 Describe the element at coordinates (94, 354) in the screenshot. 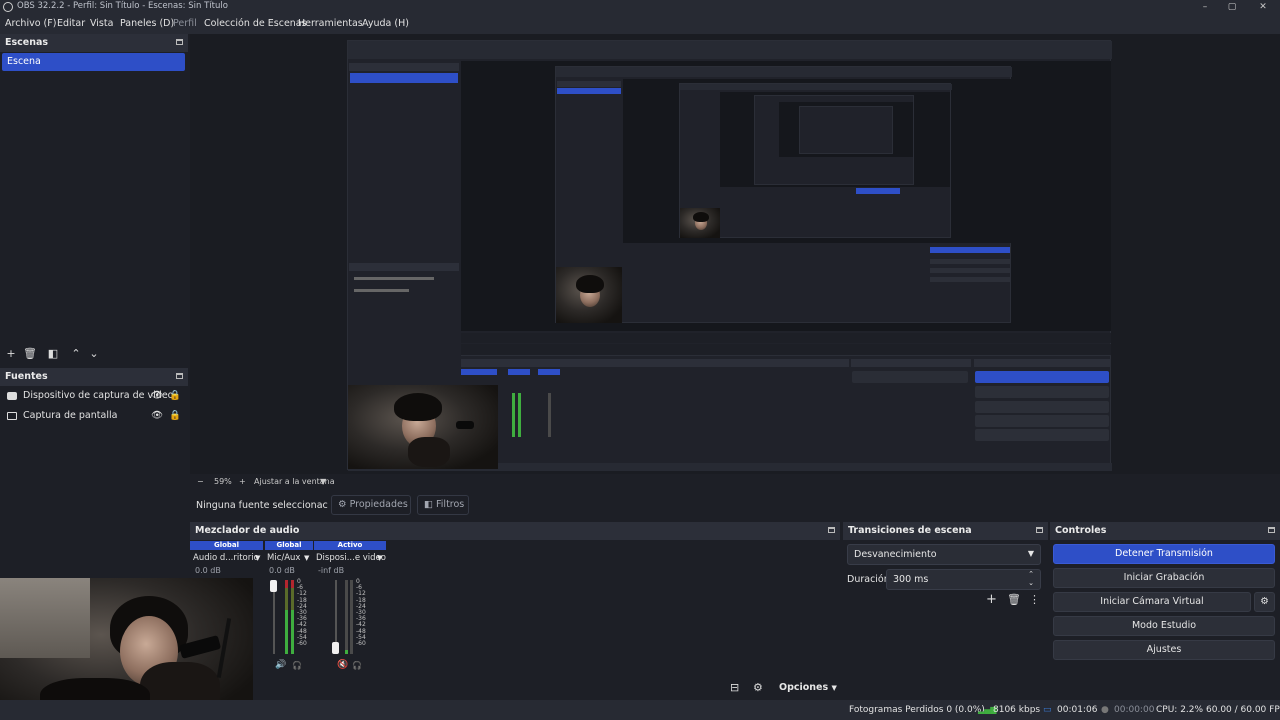

I see `move-down-icon: ⌄` at that location.